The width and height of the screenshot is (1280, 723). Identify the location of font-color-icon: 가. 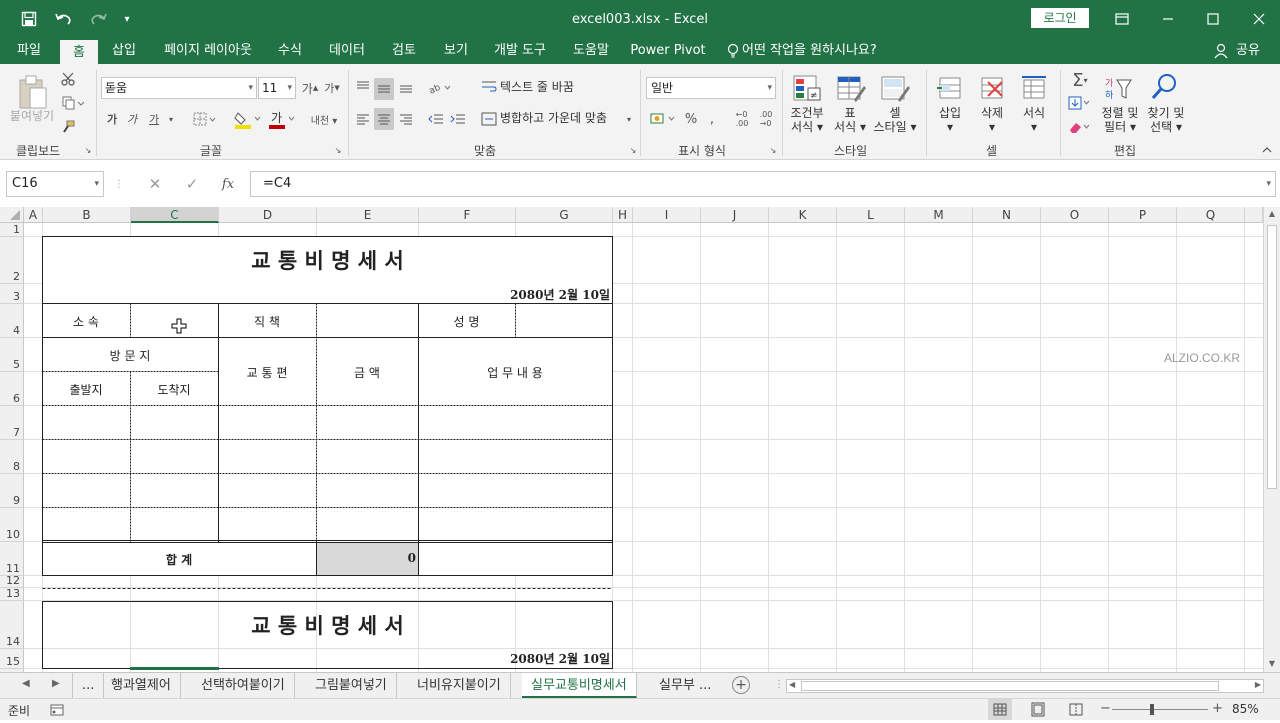
(282, 119).